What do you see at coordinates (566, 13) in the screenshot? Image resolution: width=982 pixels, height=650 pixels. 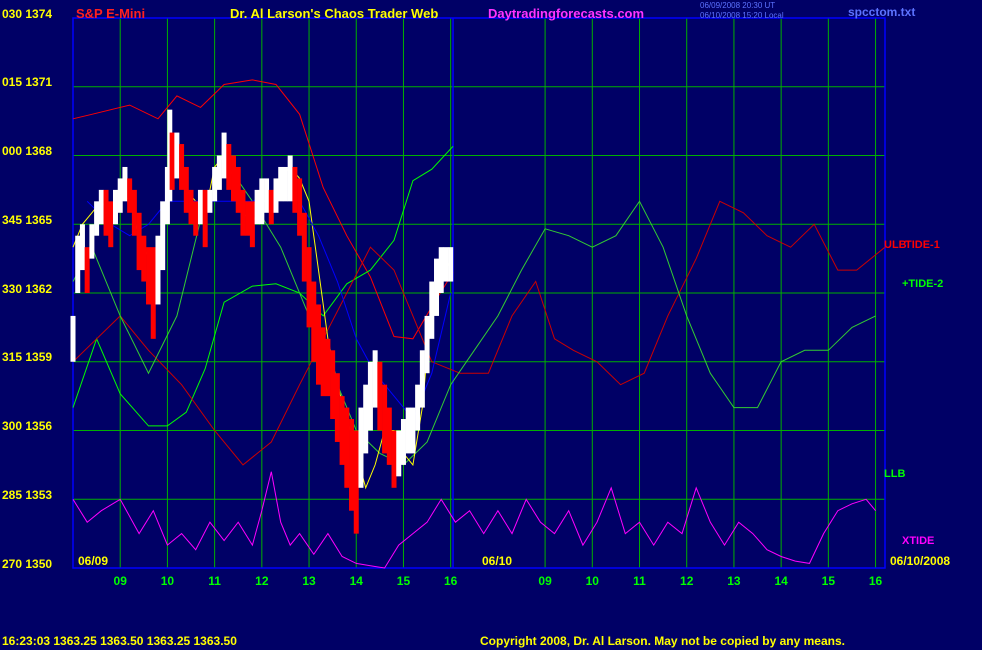 I see `site-link: Daytradingforecasts.com` at bounding box center [566, 13].